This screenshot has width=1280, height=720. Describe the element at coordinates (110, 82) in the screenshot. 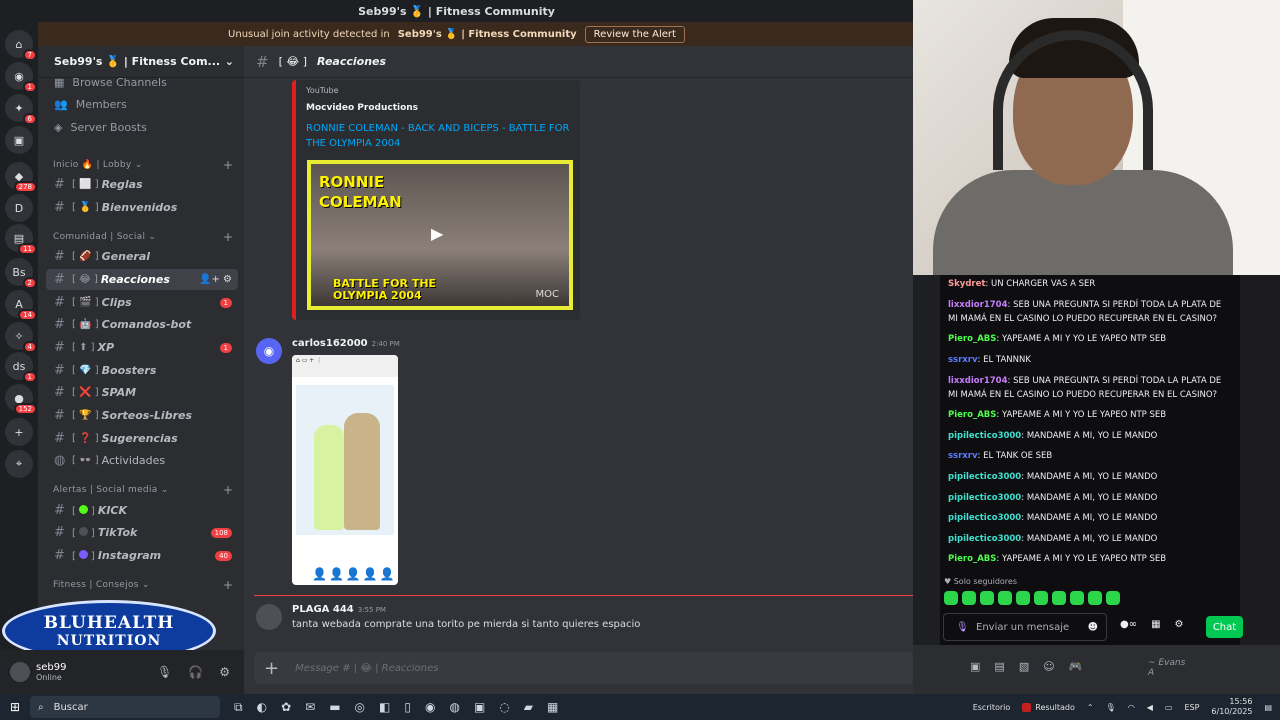

I see `browse-channels-link: ▦ Browse Channels` at that location.